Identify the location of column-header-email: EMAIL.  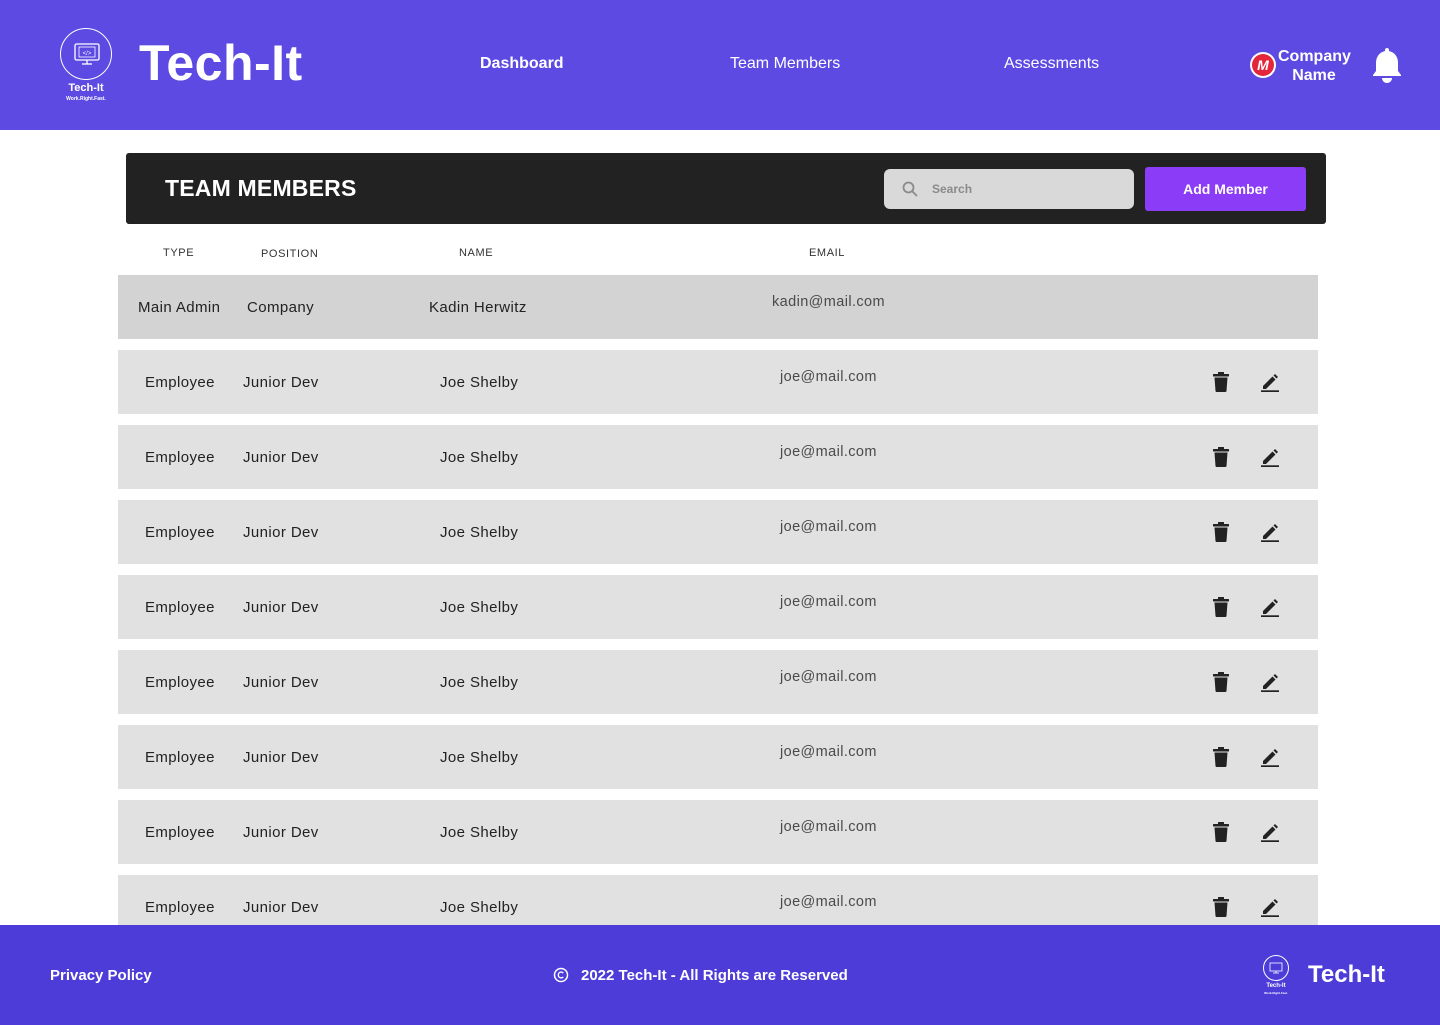
(827, 253).